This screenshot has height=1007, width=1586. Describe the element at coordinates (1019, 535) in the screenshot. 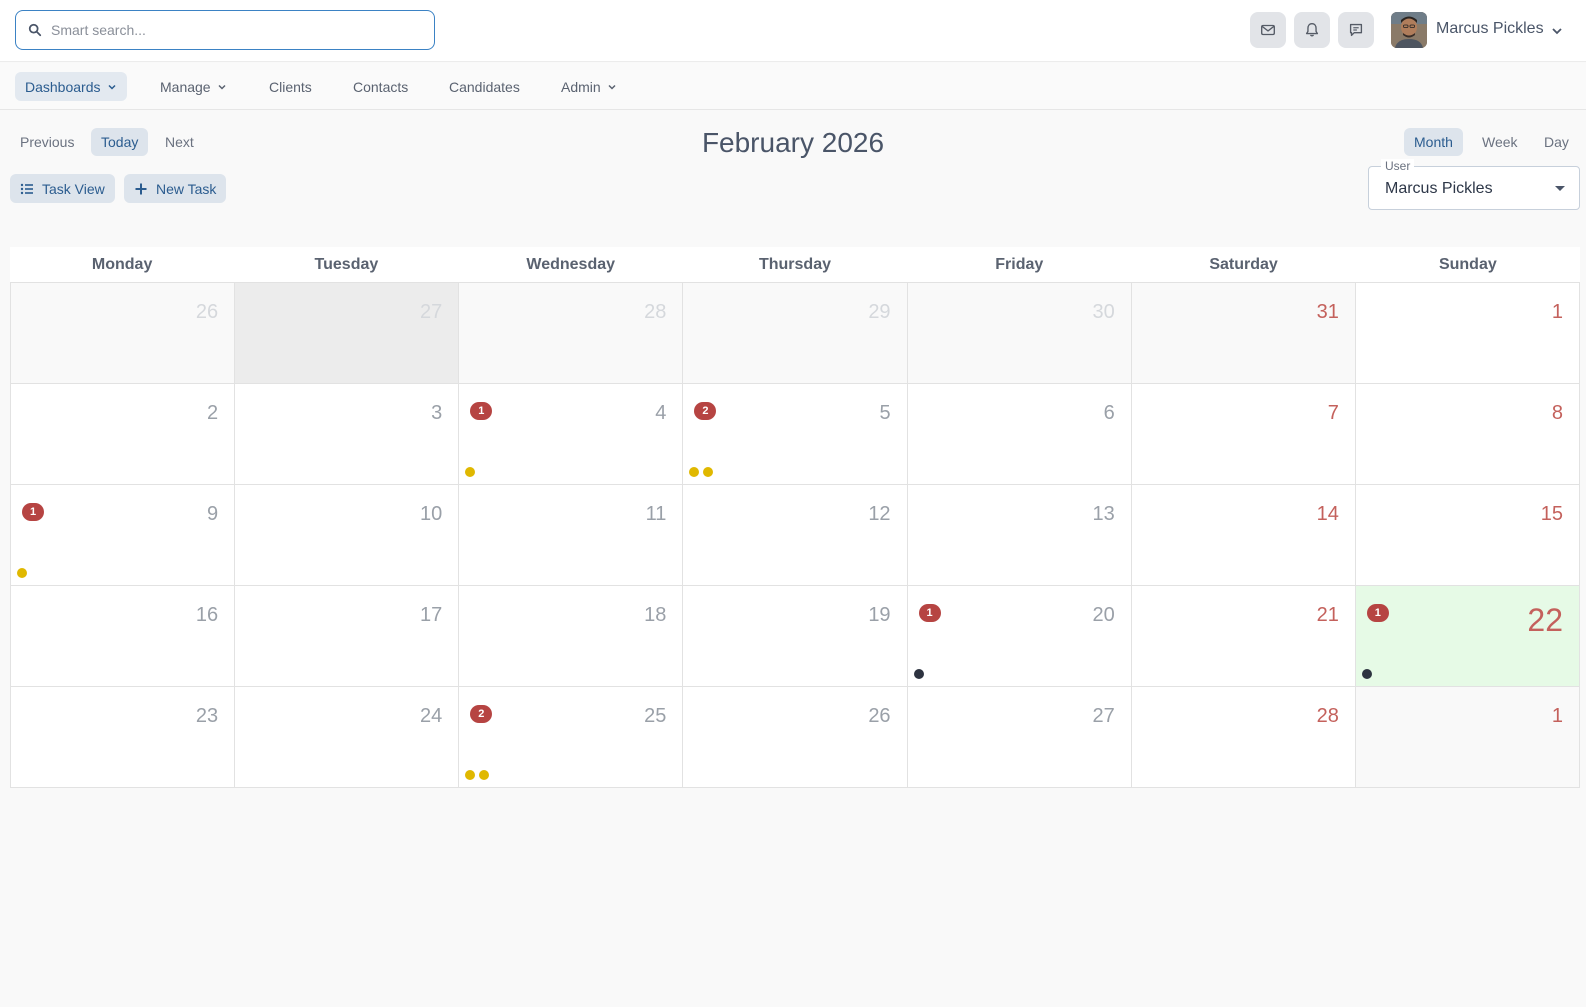

I see `calendar-day-cell: 13` at that location.